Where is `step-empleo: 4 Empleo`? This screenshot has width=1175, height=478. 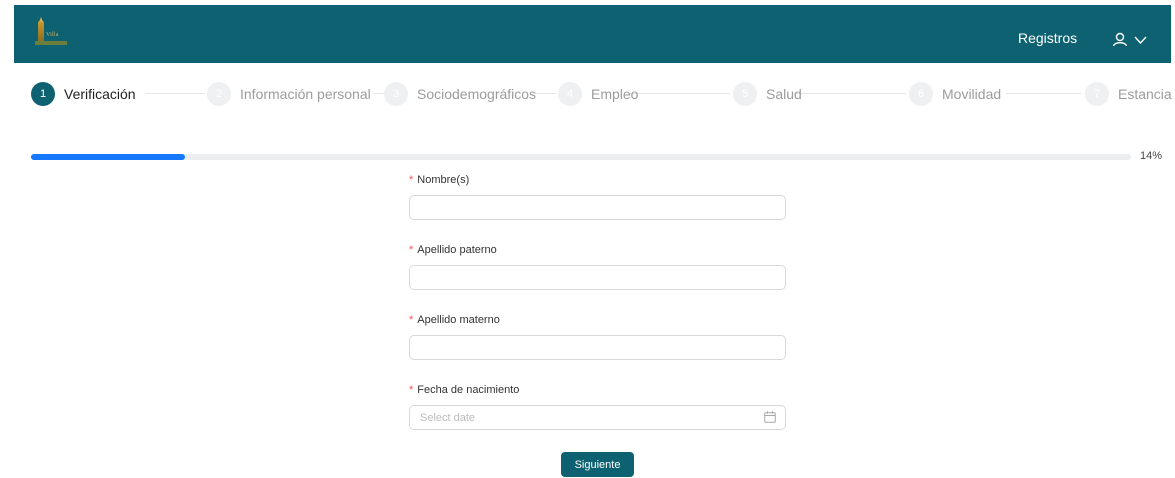
step-empleo: 4 Empleo is located at coordinates (598, 94).